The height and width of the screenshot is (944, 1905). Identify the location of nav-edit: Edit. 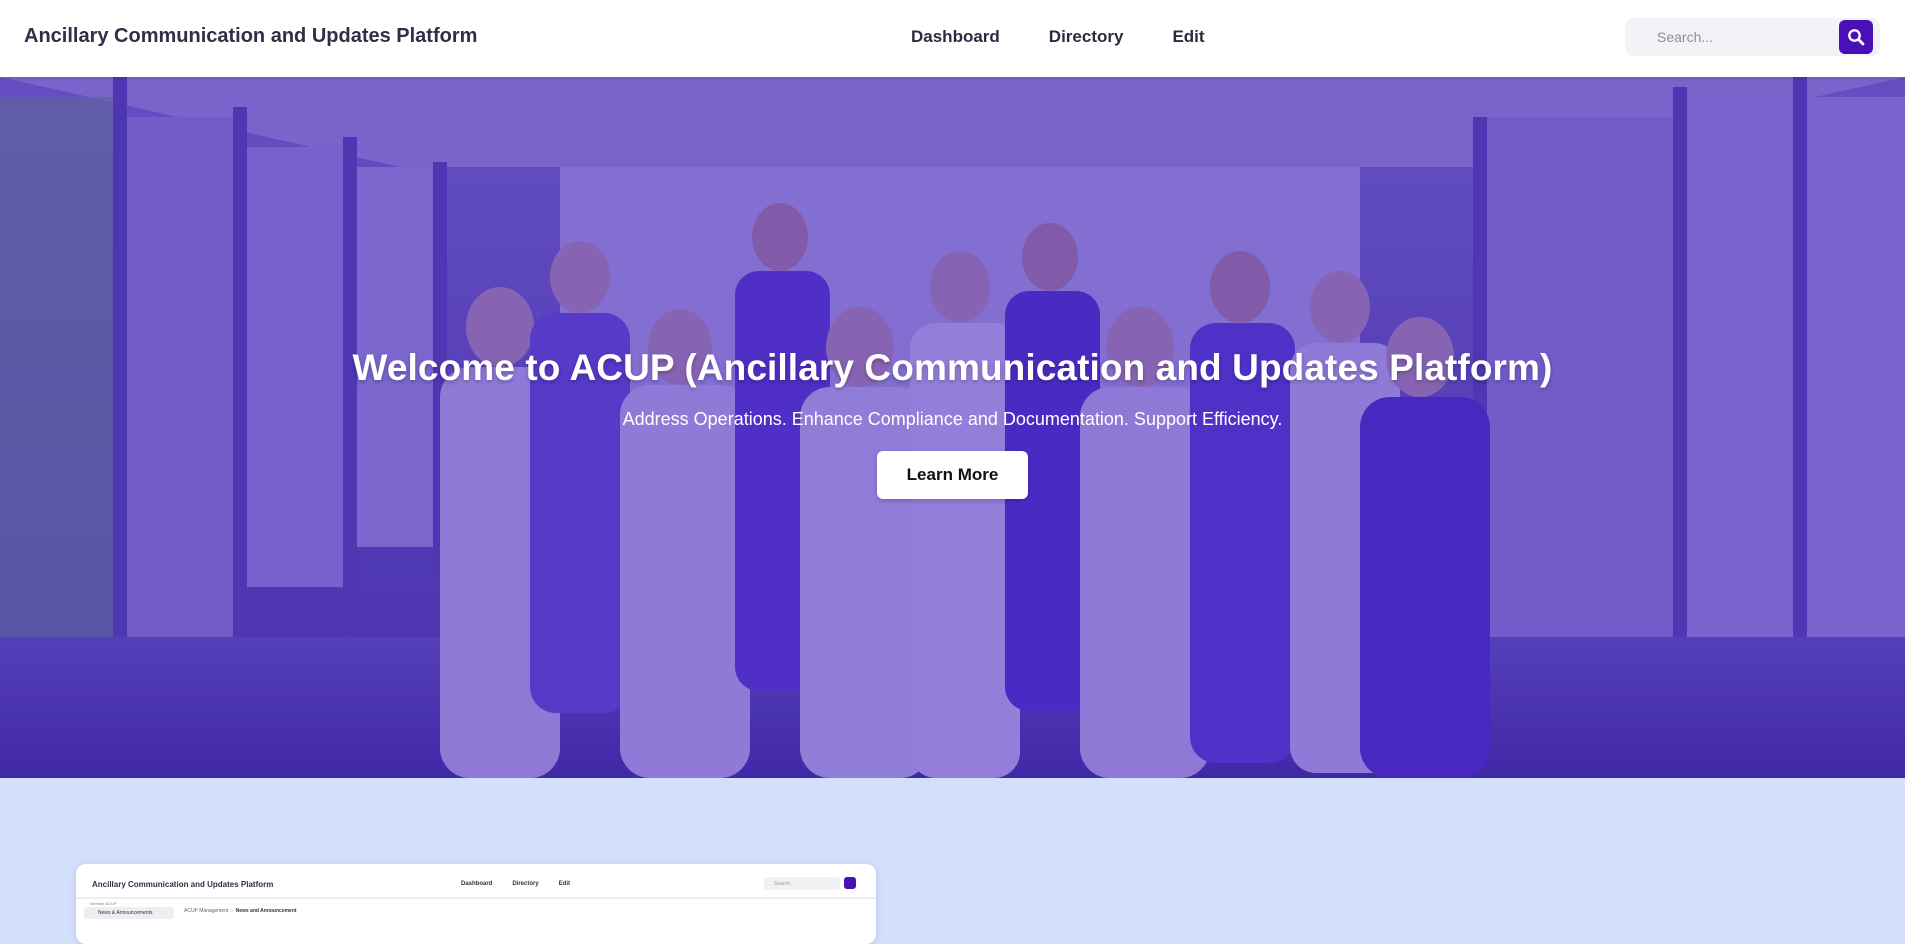
(1188, 37).